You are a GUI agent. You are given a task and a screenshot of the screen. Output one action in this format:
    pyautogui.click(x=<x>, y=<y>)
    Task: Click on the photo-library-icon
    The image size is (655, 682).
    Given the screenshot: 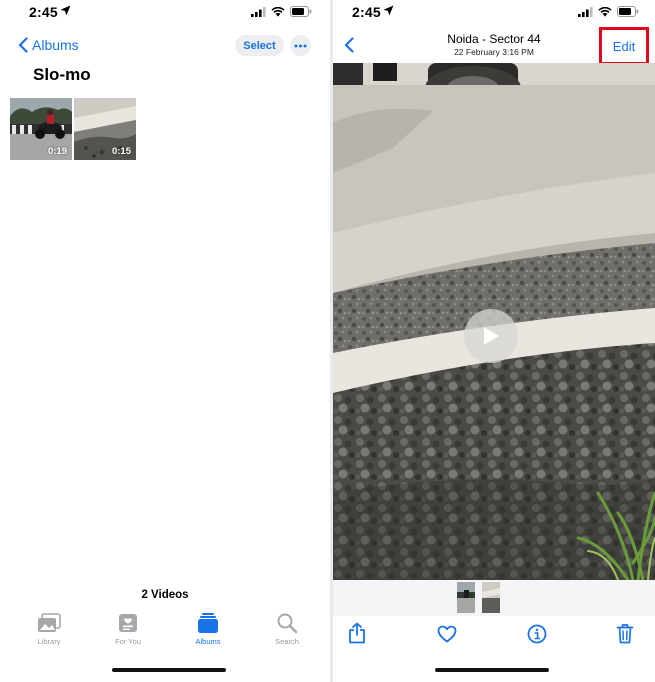 What is the action you would take?
    pyautogui.click(x=49, y=622)
    